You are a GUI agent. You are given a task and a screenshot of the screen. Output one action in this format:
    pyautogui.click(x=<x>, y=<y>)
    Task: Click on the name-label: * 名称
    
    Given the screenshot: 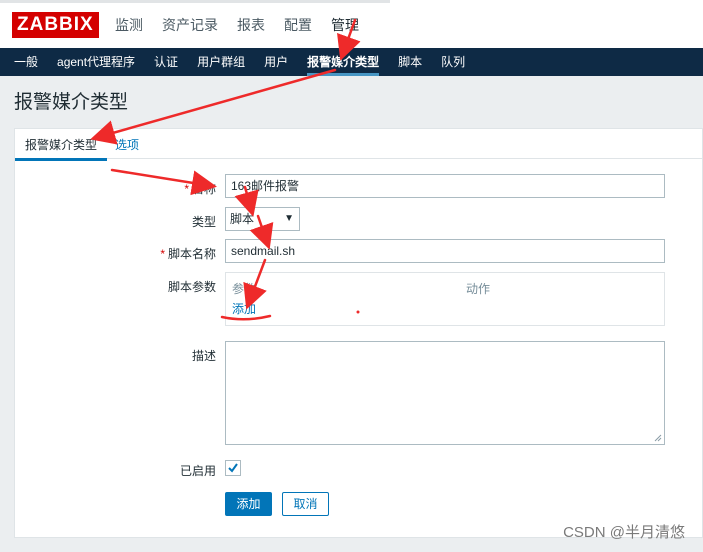 What is the action you would take?
    pyautogui.click(x=200, y=189)
    